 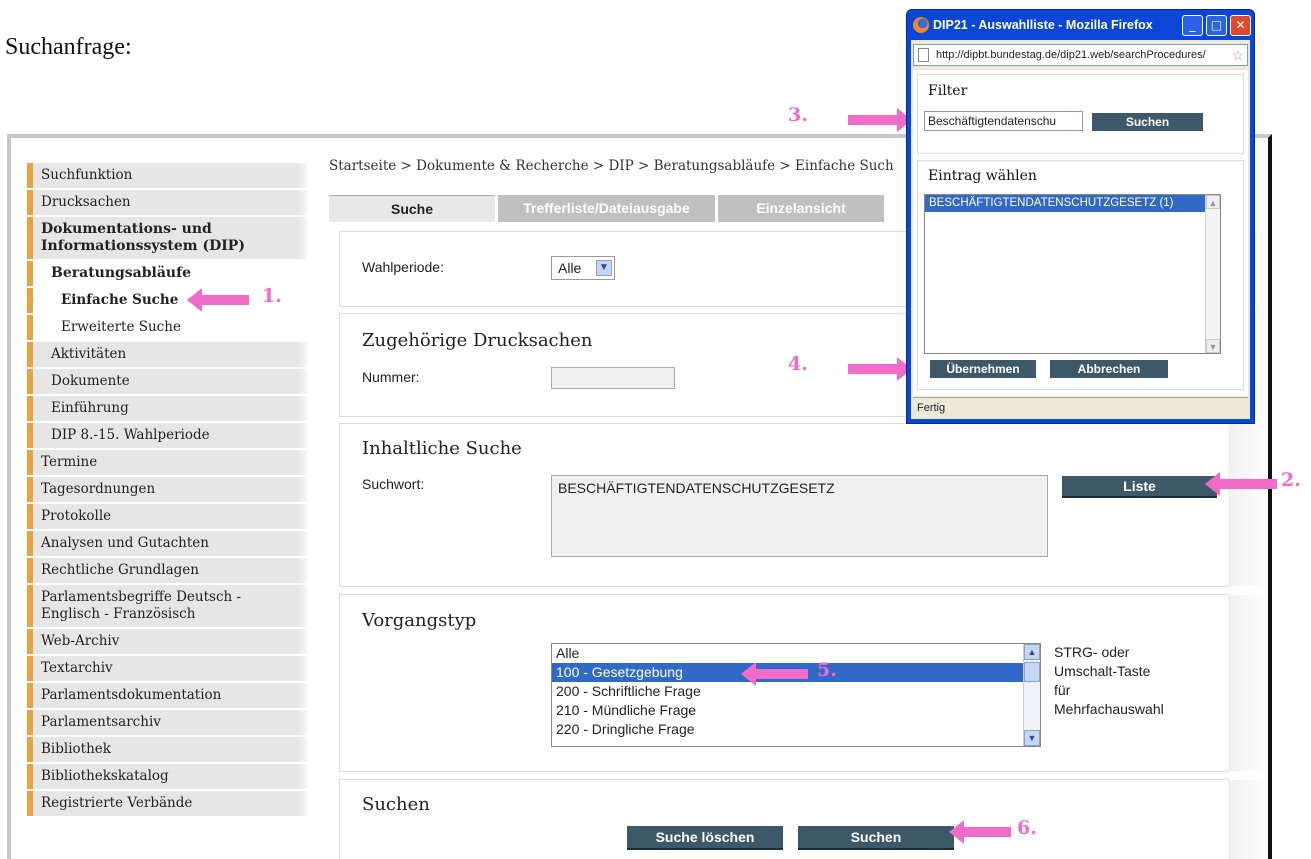 I want to click on sidebar-item-parlamentsarchiv: Parlamentsarchiv, so click(x=167, y=722).